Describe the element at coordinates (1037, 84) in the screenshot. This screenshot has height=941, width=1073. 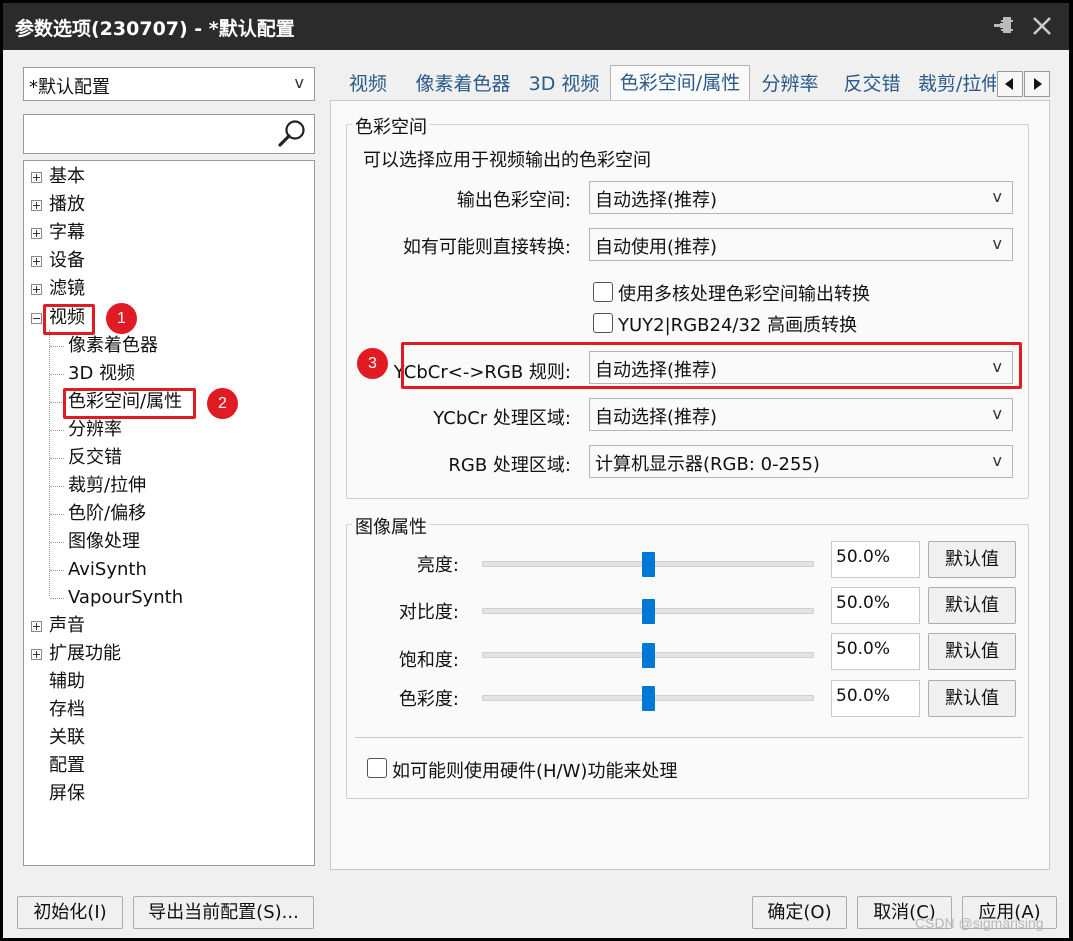
I see `tab-scroll-right-icon` at that location.